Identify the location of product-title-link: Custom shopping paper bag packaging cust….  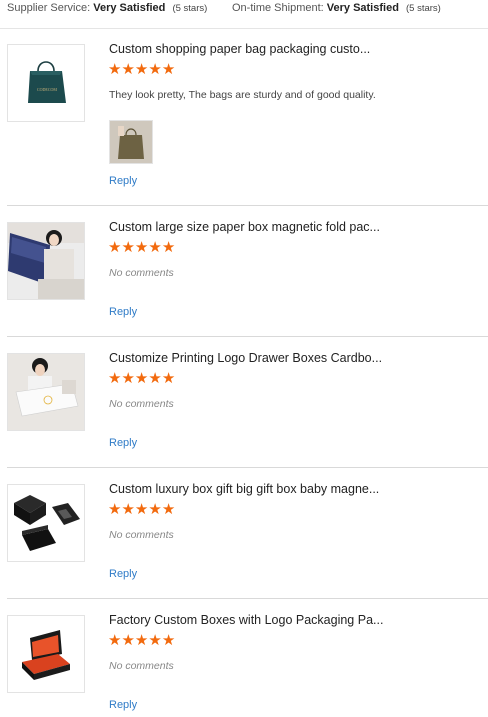
(295, 49).